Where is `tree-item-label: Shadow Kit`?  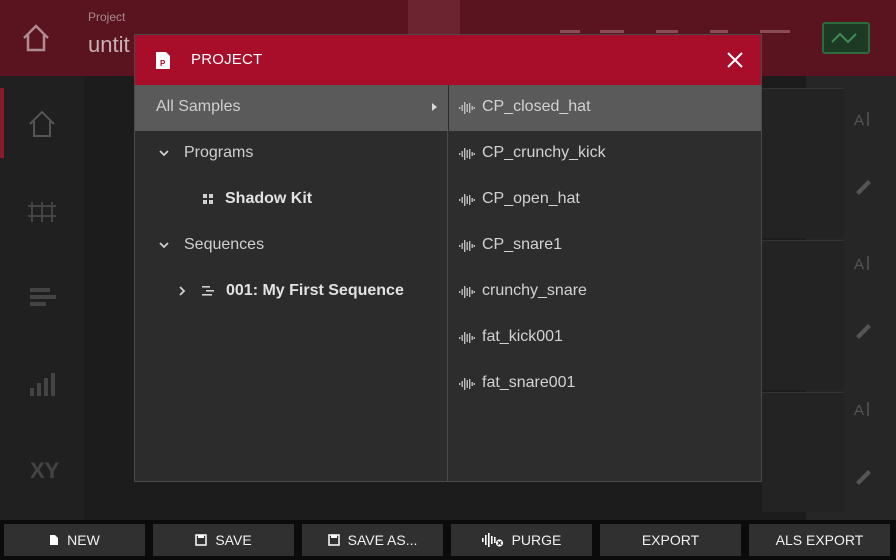
tree-item-label: Shadow Kit is located at coordinates (269, 198).